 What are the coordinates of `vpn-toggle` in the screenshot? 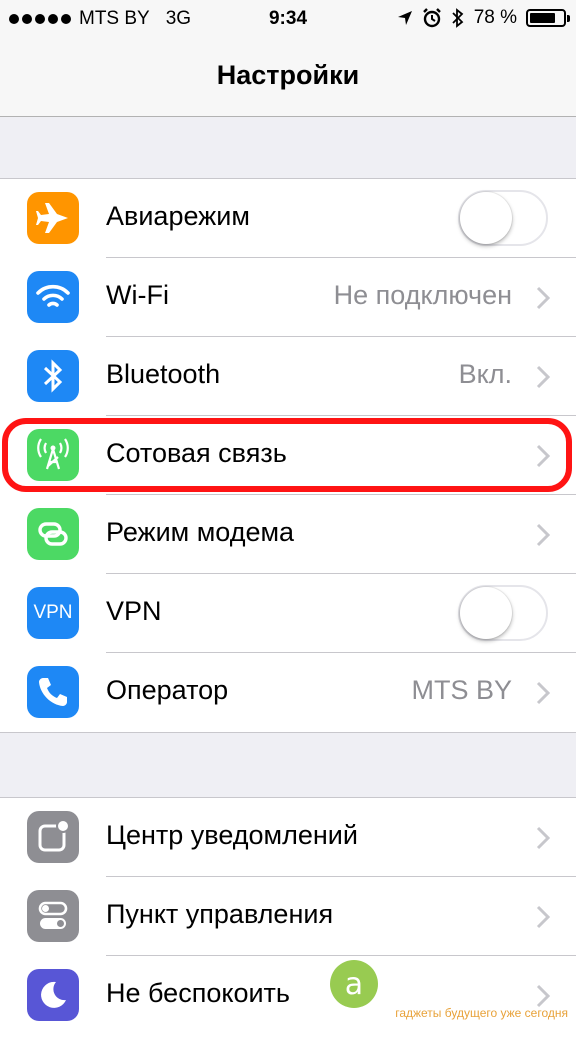 It's located at (503, 613).